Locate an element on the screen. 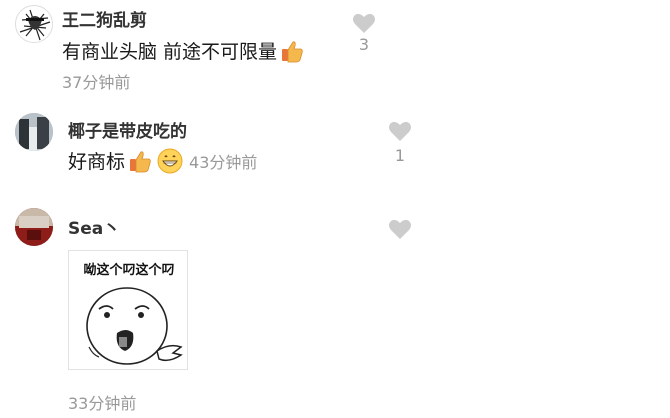  timestamp: 33分钟前 is located at coordinates (102, 403).